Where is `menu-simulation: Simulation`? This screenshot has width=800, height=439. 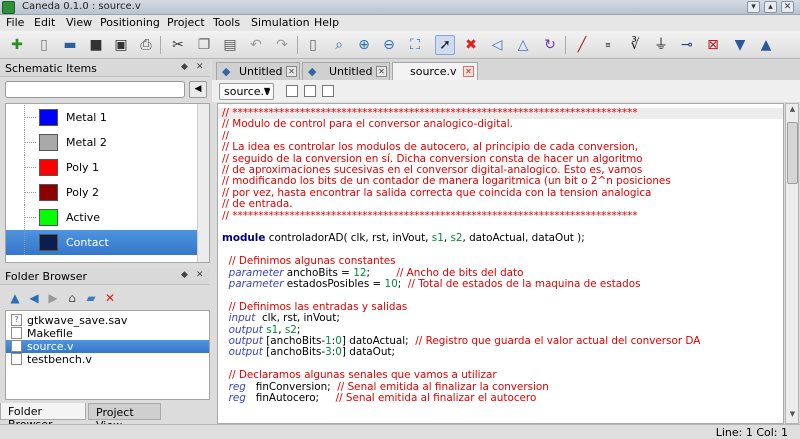
menu-simulation: Simulation is located at coordinates (280, 22).